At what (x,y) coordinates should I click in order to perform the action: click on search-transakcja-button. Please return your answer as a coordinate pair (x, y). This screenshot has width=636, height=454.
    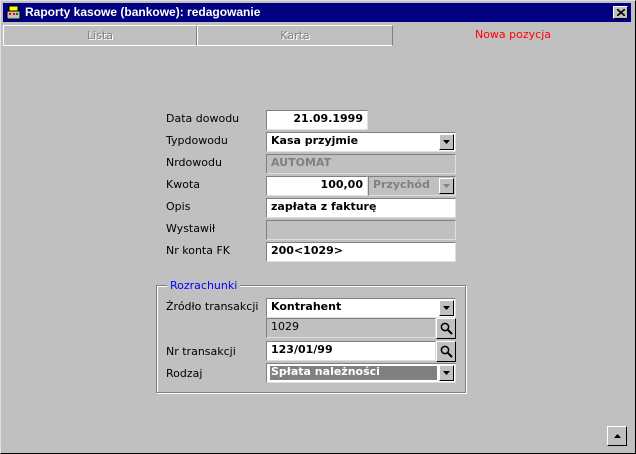
    Looking at the image, I should click on (446, 351).